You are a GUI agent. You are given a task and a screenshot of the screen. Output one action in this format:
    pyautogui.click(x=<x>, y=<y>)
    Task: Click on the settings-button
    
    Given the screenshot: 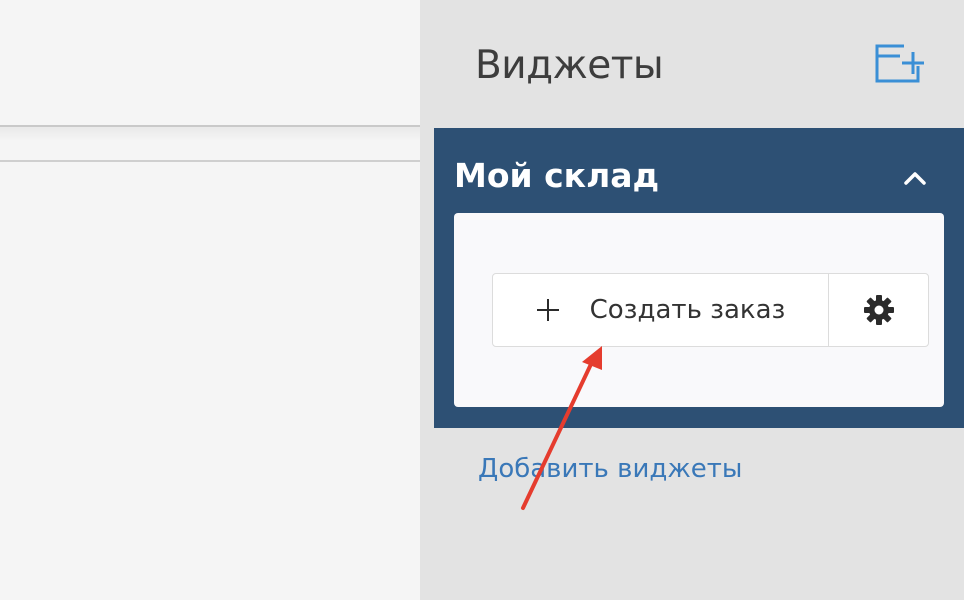 What is the action you would take?
    pyautogui.click(x=878, y=310)
    